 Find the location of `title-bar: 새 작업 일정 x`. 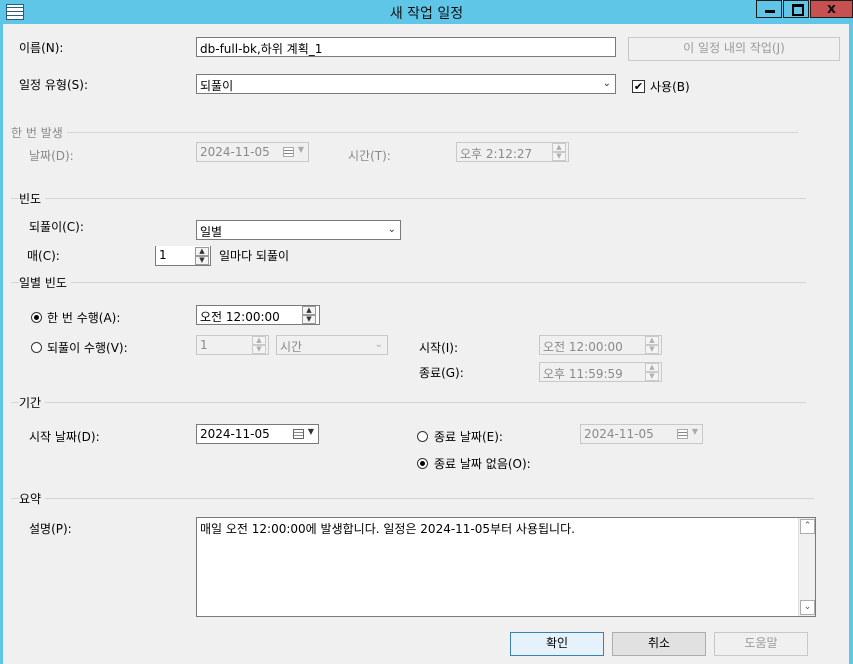

title-bar: 새 작업 일정 x is located at coordinates (426, 12).